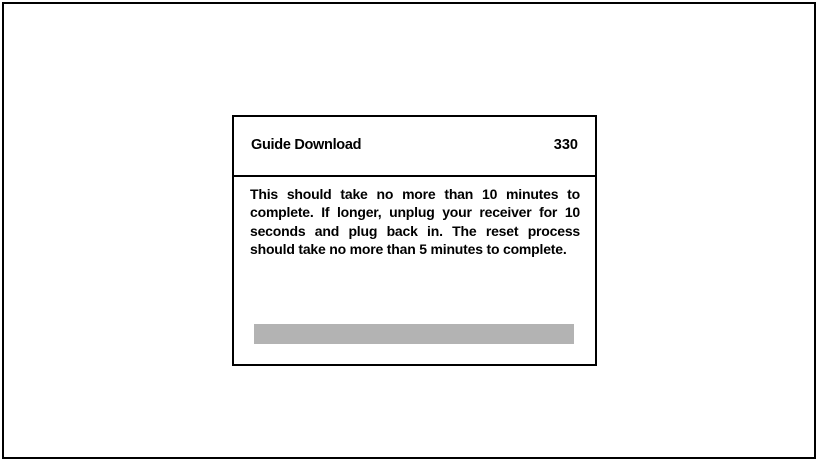  I want to click on download-progress-fill, so click(414, 334).